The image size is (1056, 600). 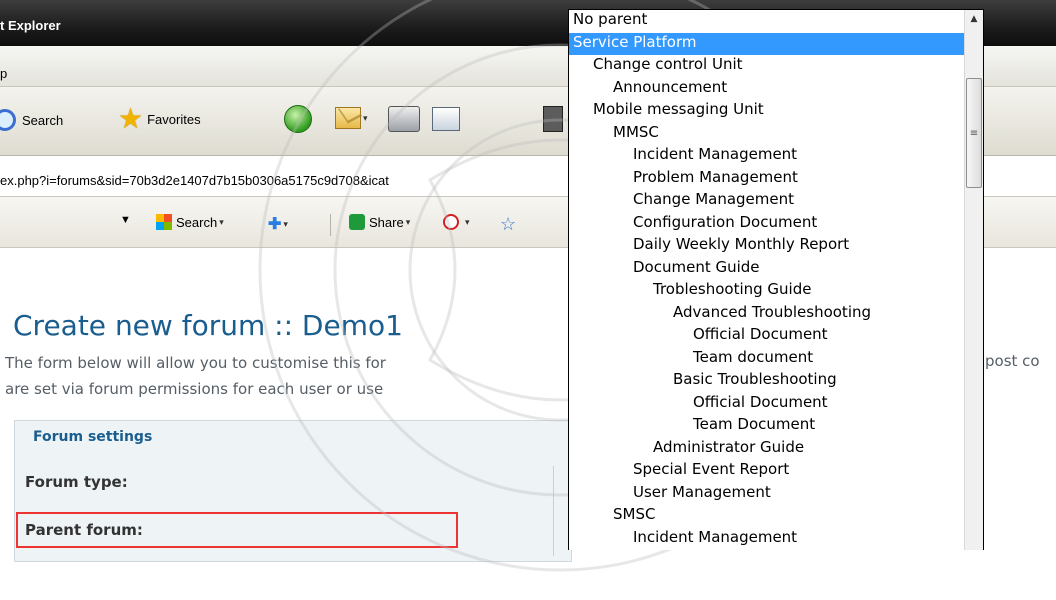 I want to click on dropdown-option: Mobile messaging Unit, so click(x=766, y=111).